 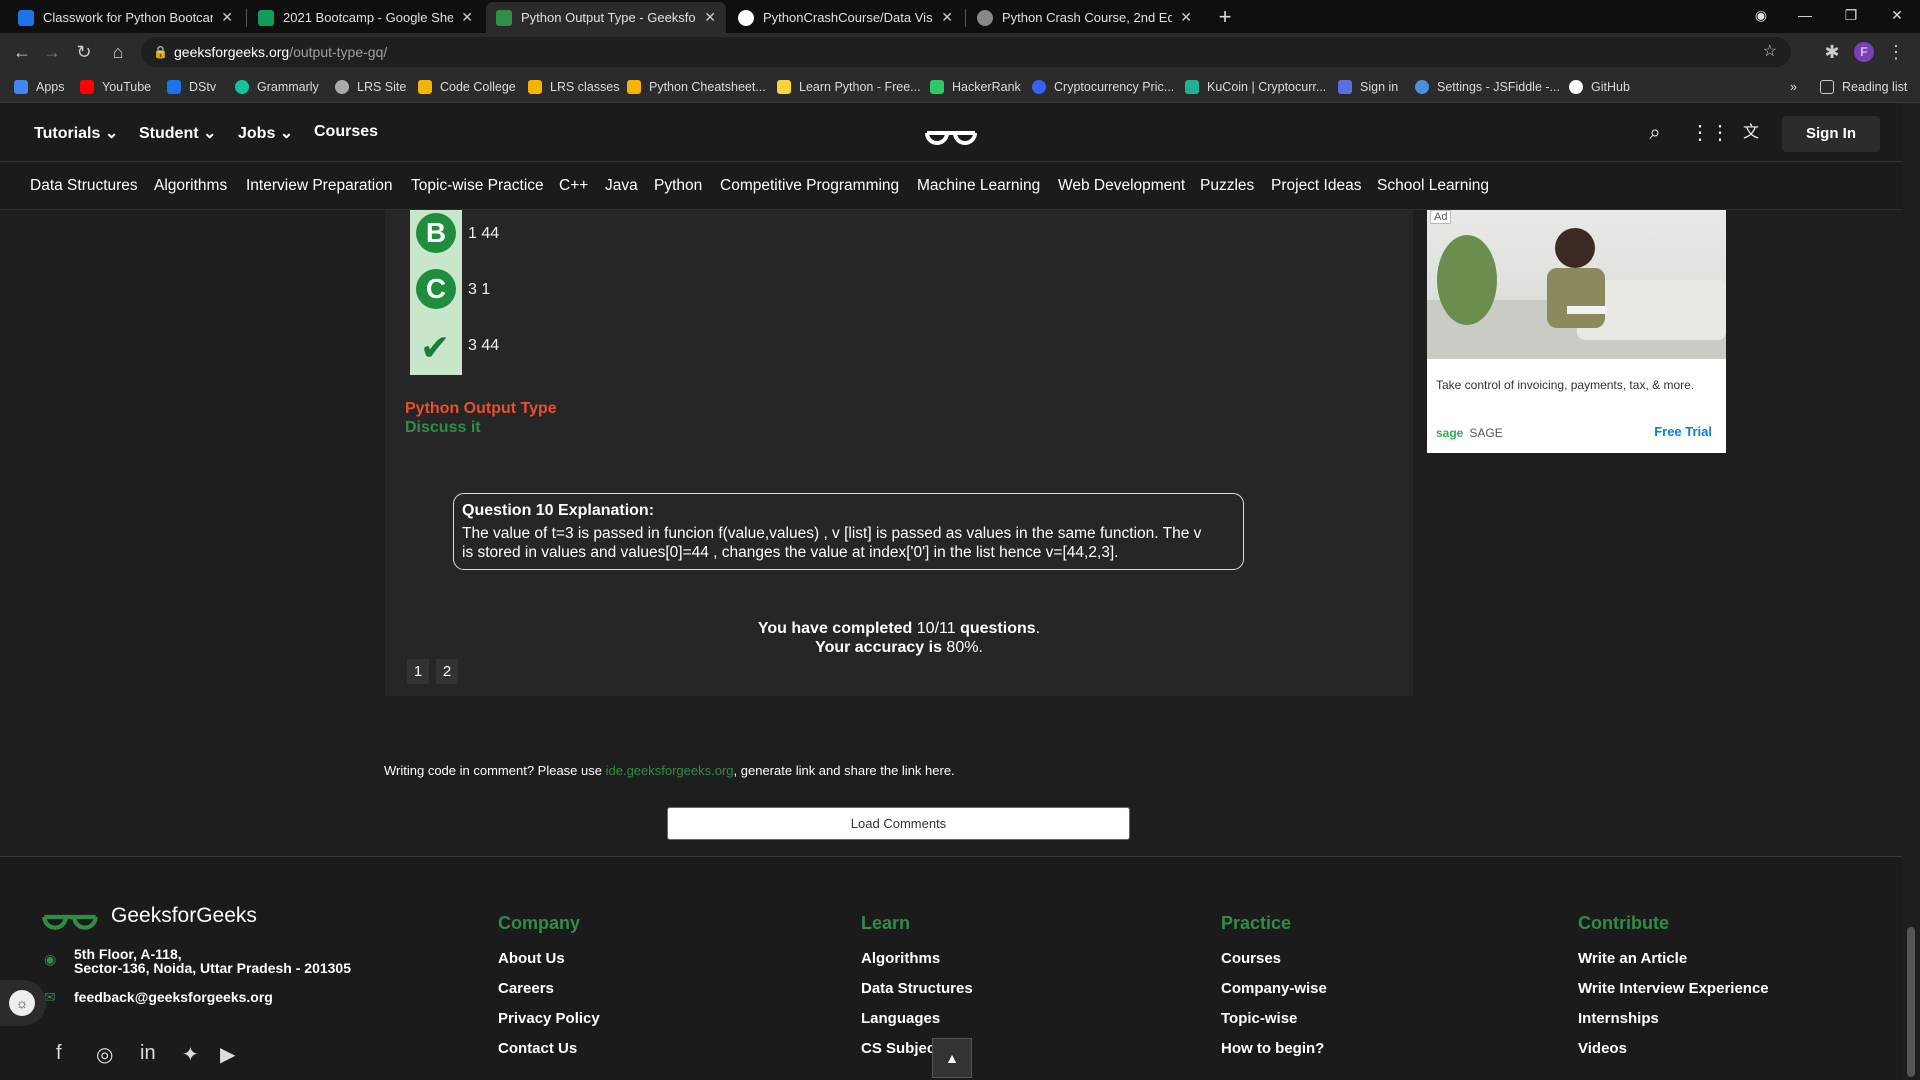 I want to click on subnav-data-structures: Data Structures, so click(x=84, y=186).